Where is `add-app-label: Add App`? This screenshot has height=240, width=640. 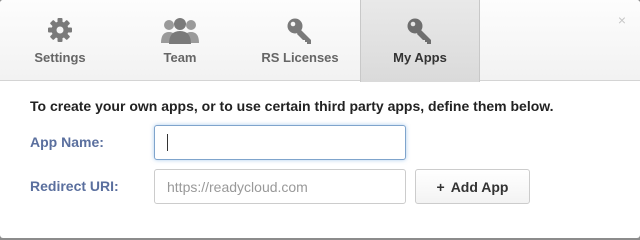
add-app-label: Add App is located at coordinates (479, 186).